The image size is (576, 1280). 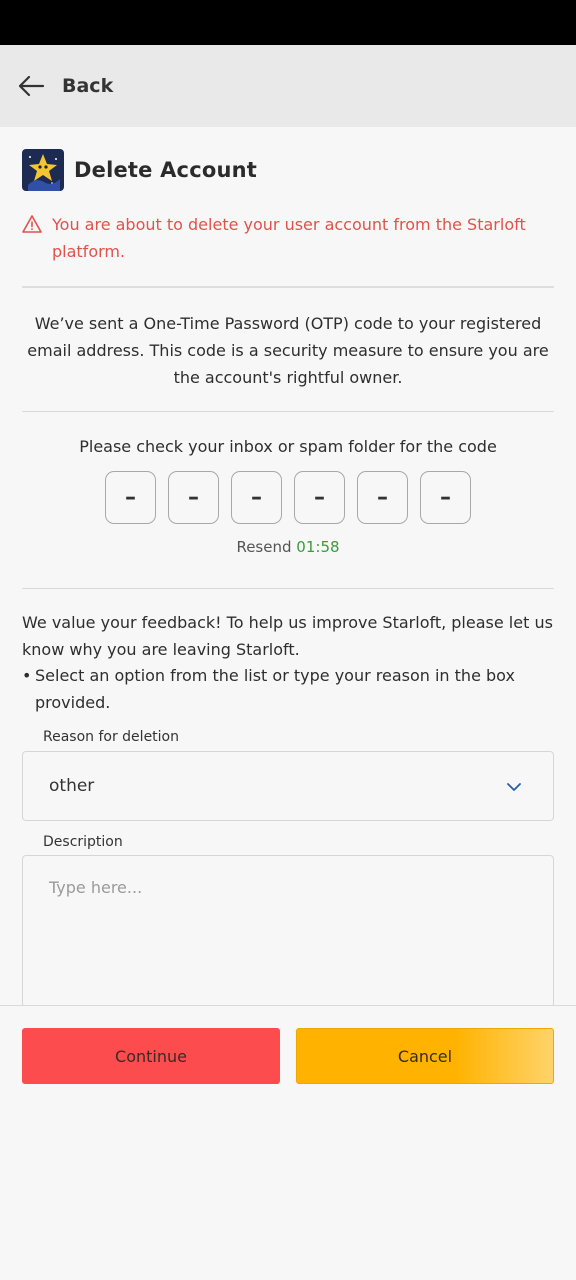 I want to click on resend-link: Resend, so click(x=263, y=547).